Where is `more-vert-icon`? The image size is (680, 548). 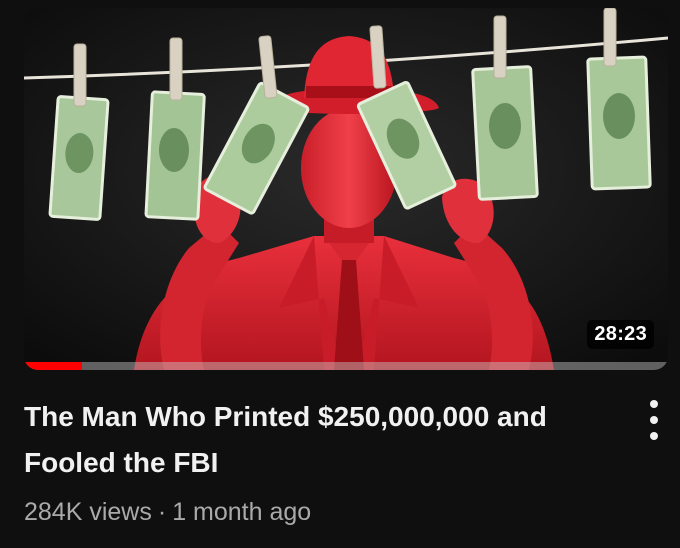 more-vert-icon is located at coordinates (654, 420).